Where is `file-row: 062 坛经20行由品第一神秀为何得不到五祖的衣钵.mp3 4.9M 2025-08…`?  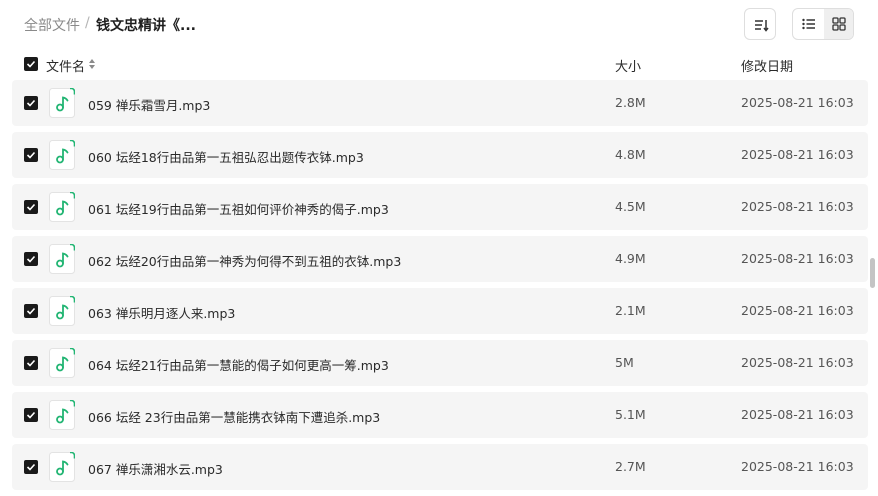
file-row: 062 坛经20行由品第一神秀为何得不到五祖的衣钵.mp3 4.9M 2025-08… is located at coordinates (440, 259).